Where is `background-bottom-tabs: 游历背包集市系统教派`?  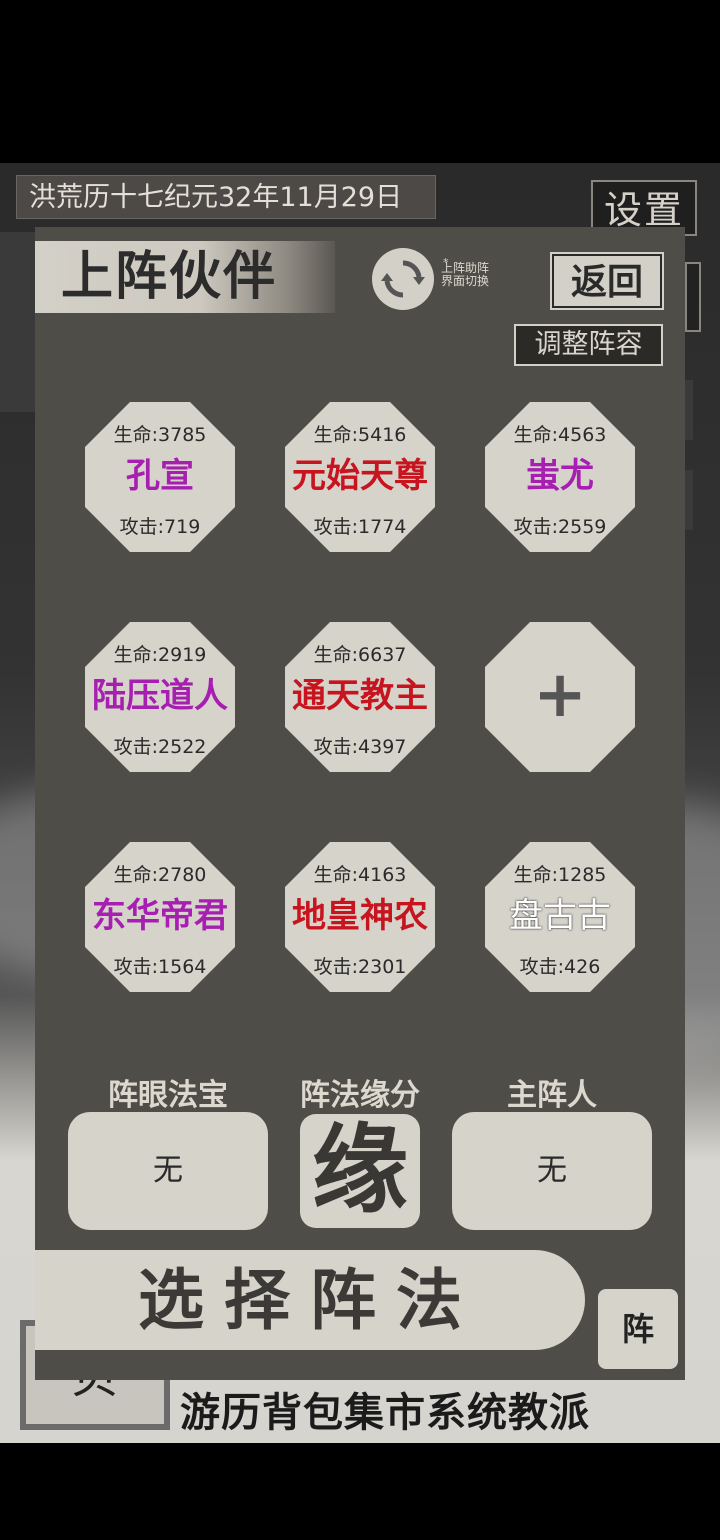
background-bottom-tabs: 游历背包集市系统教派 is located at coordinates (385, 1412).